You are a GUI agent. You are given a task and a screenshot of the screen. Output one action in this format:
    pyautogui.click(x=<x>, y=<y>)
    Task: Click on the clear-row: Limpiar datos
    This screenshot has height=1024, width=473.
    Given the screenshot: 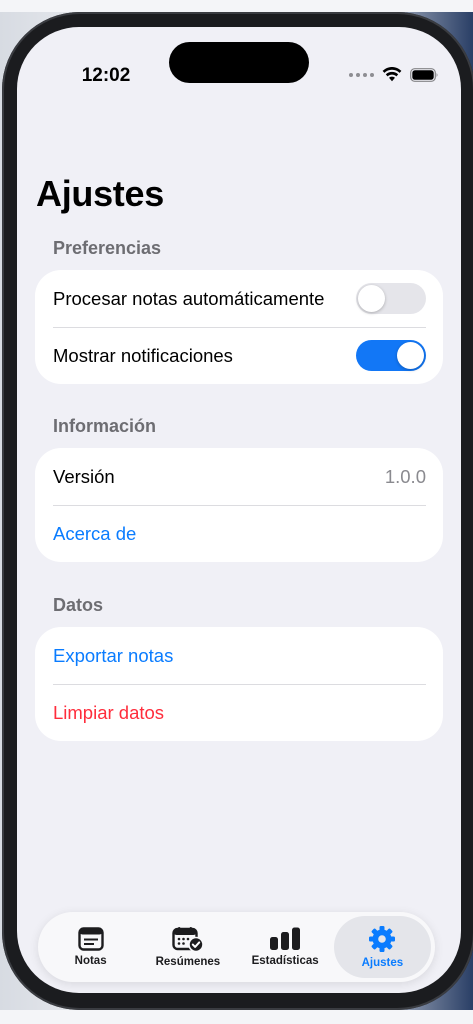 What is the action you would take?
    pyautogui.click(x=239, y=712)
    